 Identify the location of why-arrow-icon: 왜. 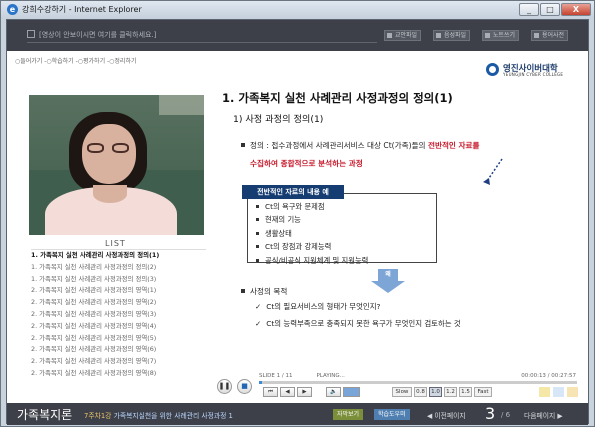
(388, 281).